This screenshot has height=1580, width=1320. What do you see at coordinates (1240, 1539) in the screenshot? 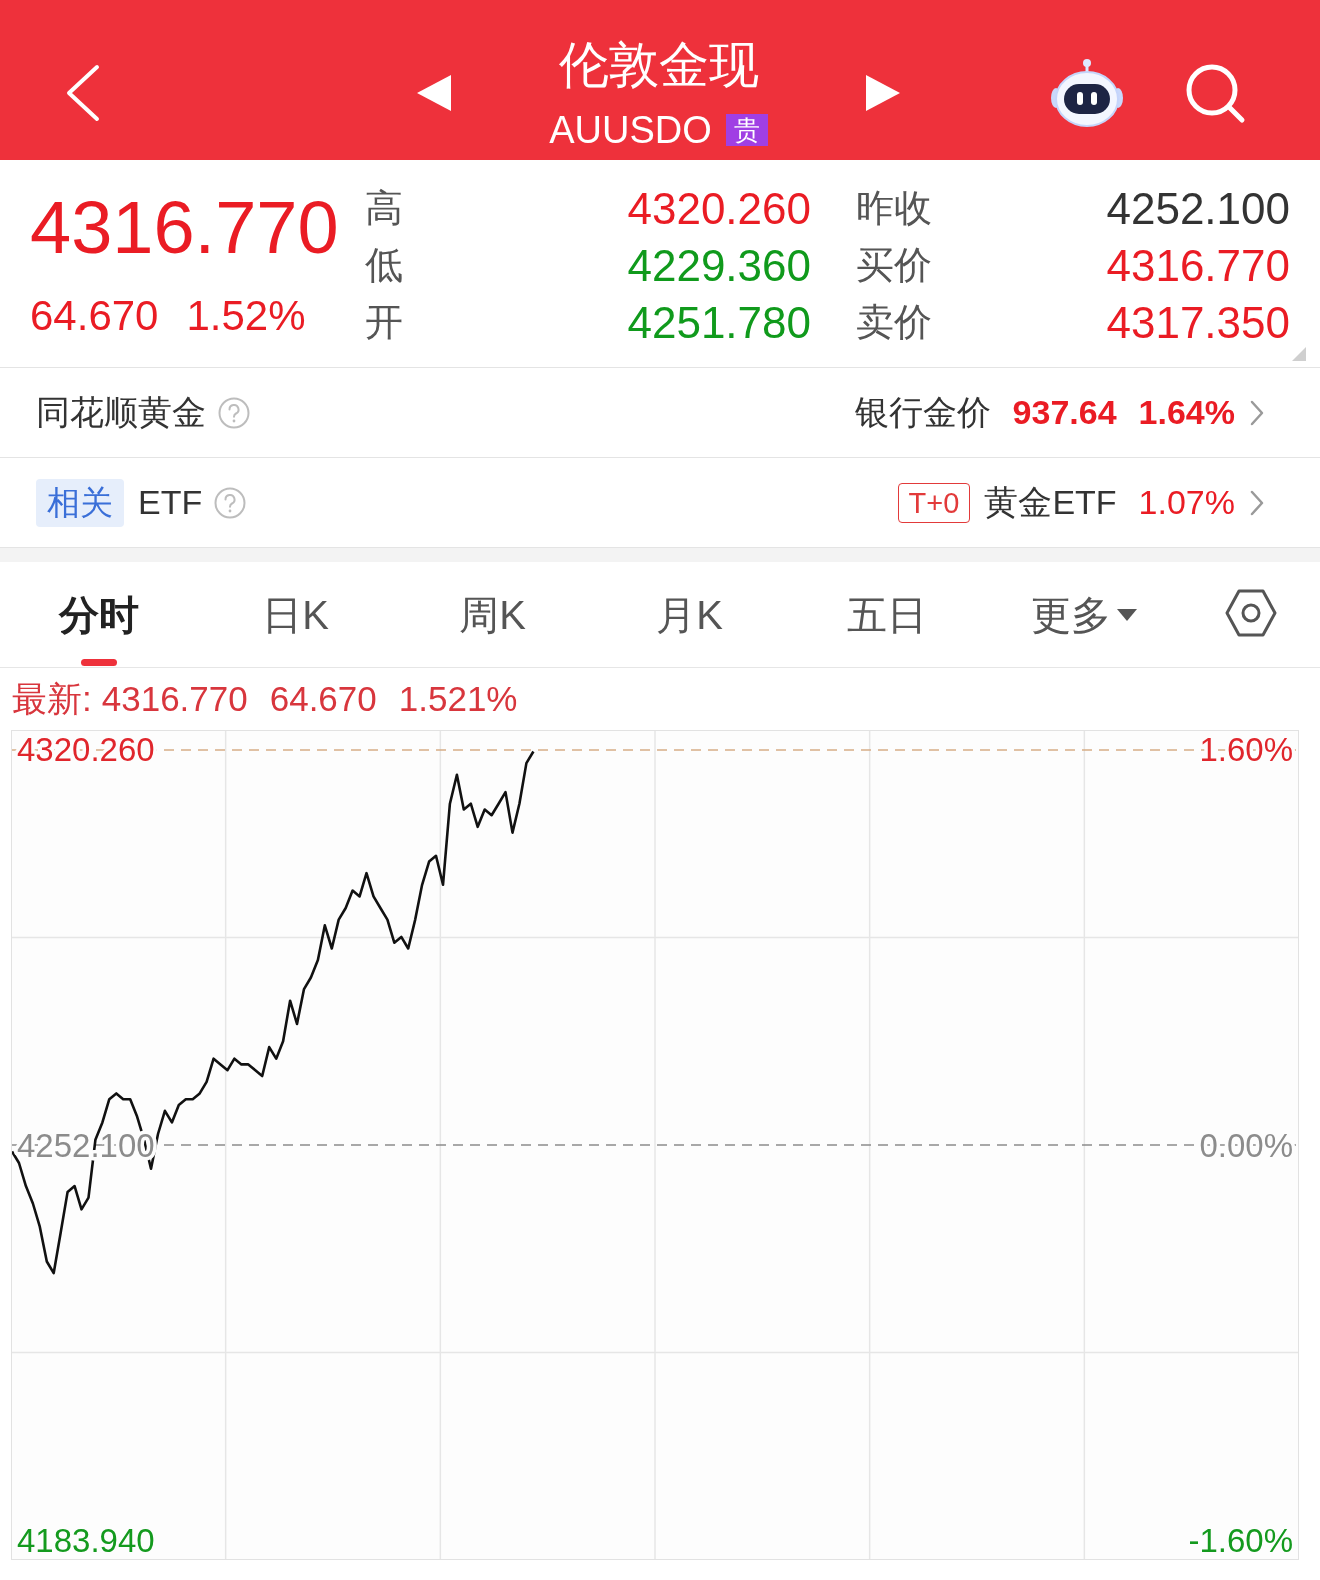
I see `axis-label: -1.60%` at bounding box center [1240, 1539].